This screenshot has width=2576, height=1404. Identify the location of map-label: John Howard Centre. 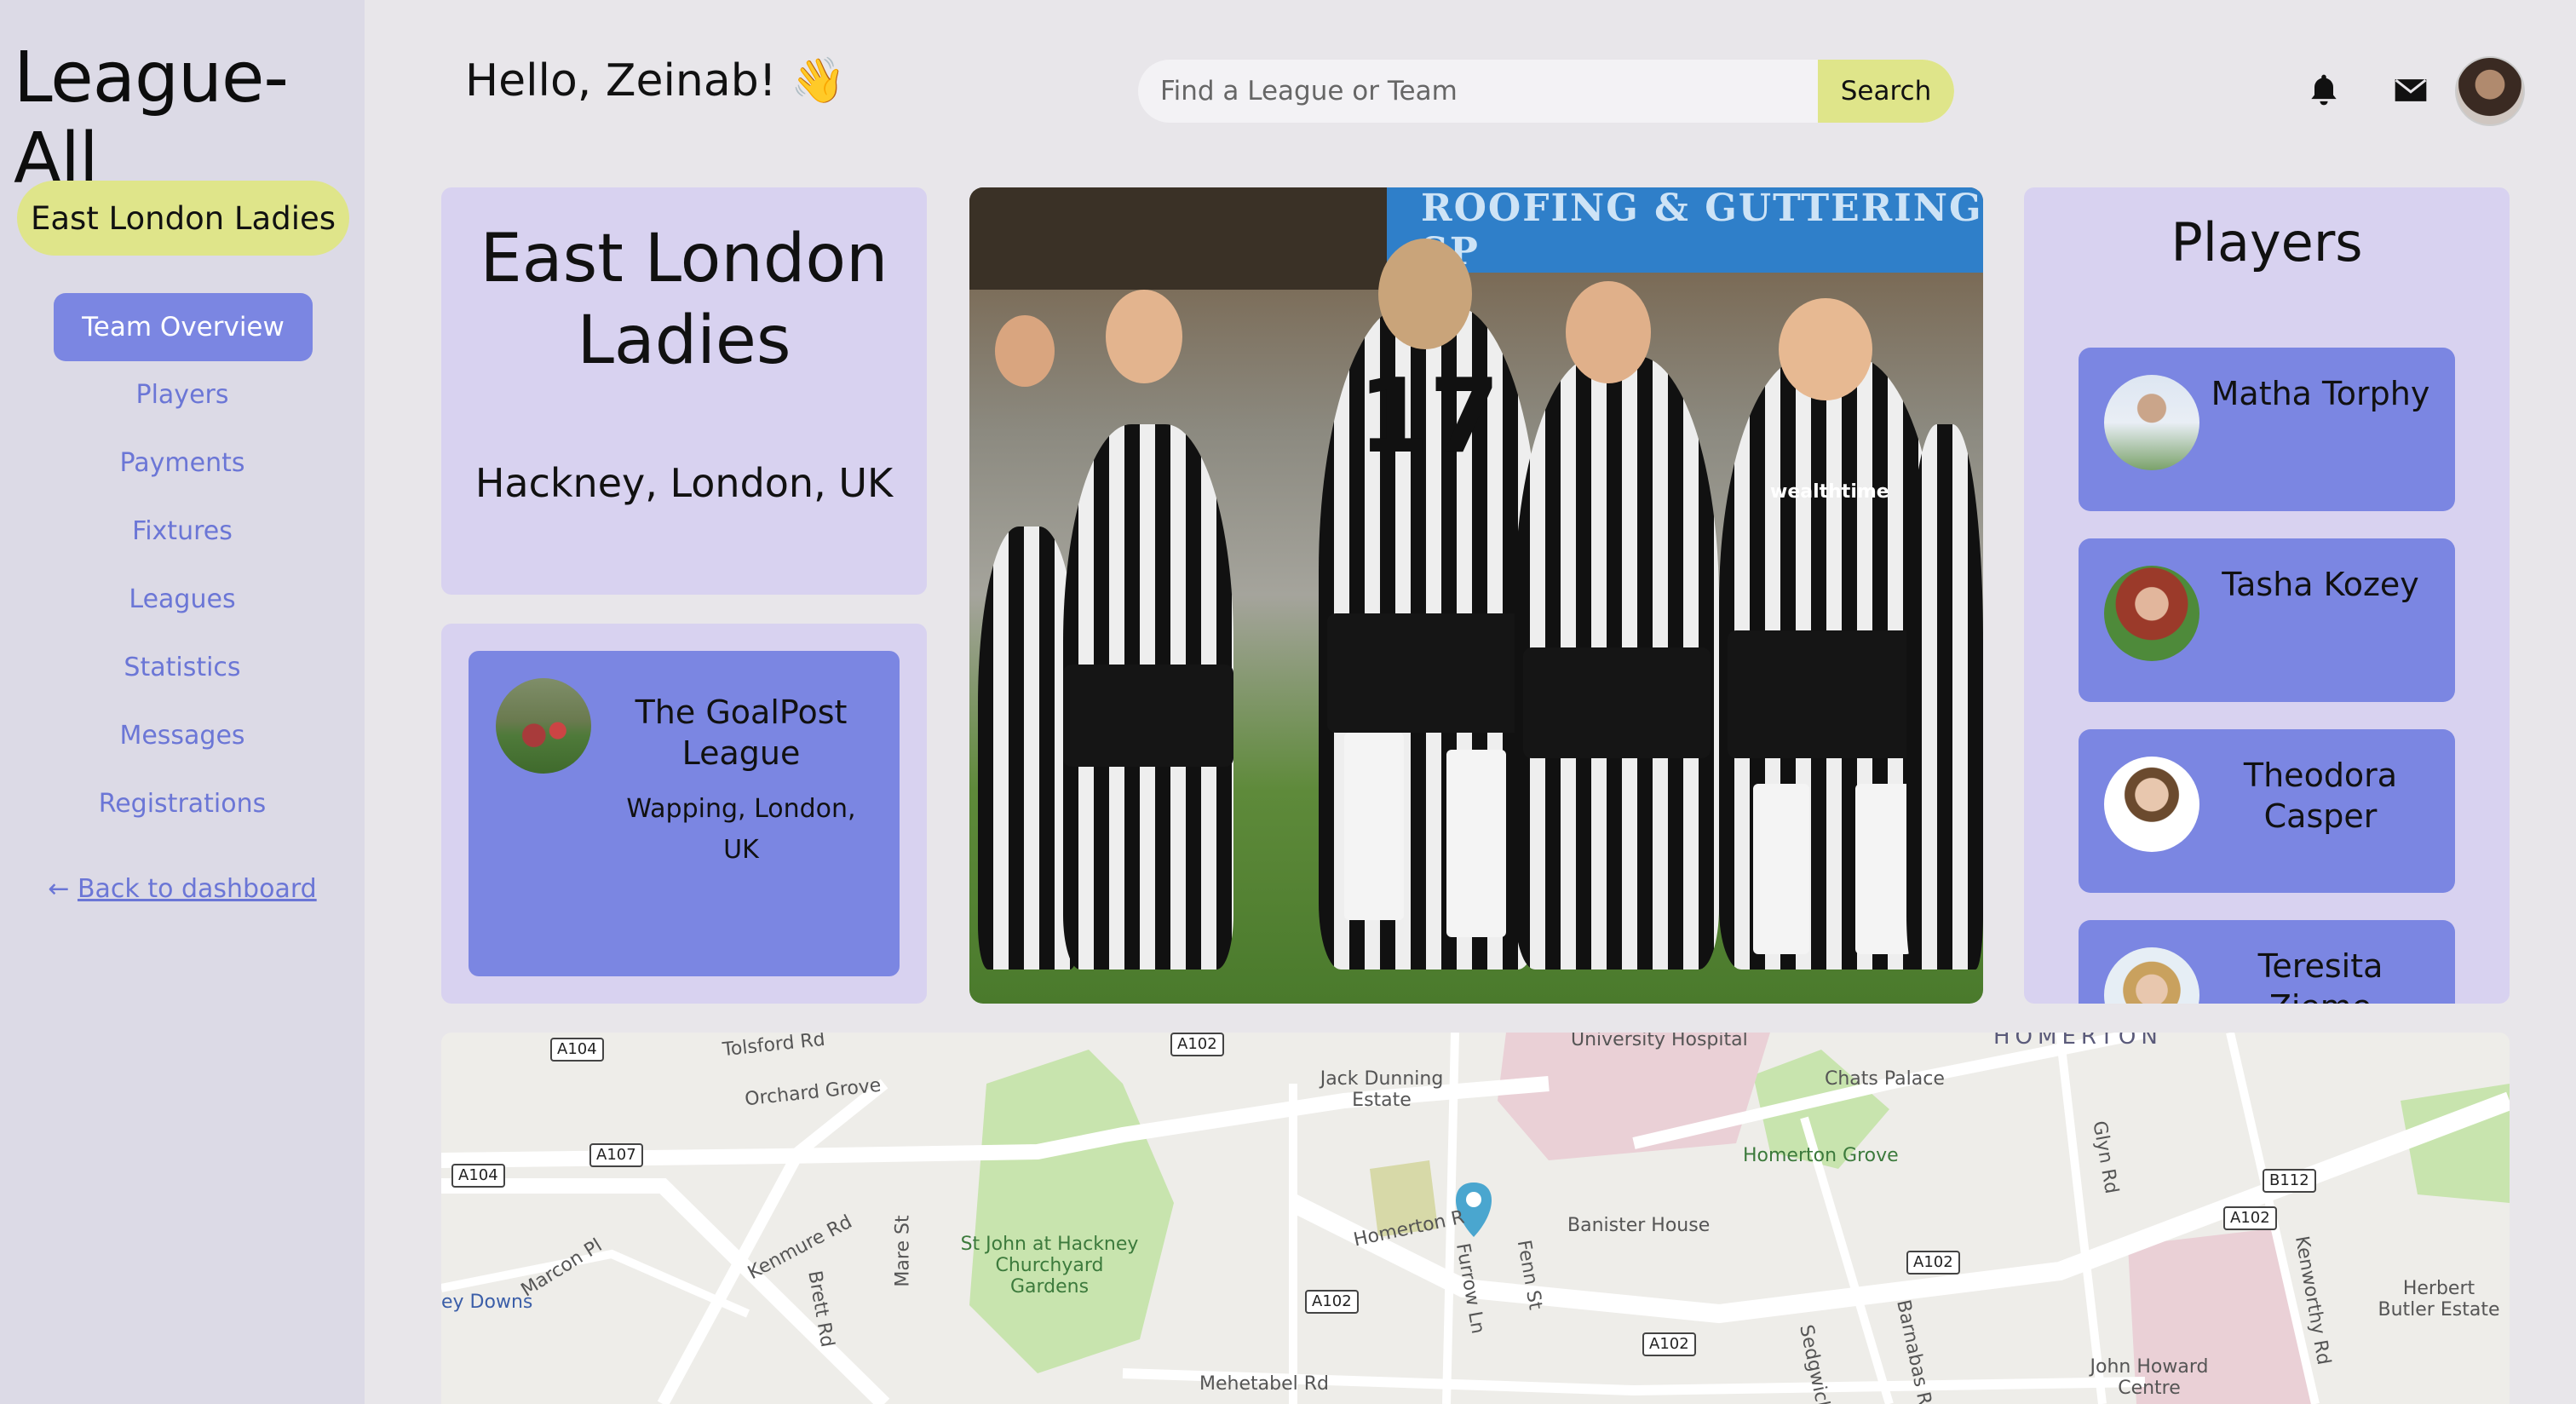
(2149, 1377).